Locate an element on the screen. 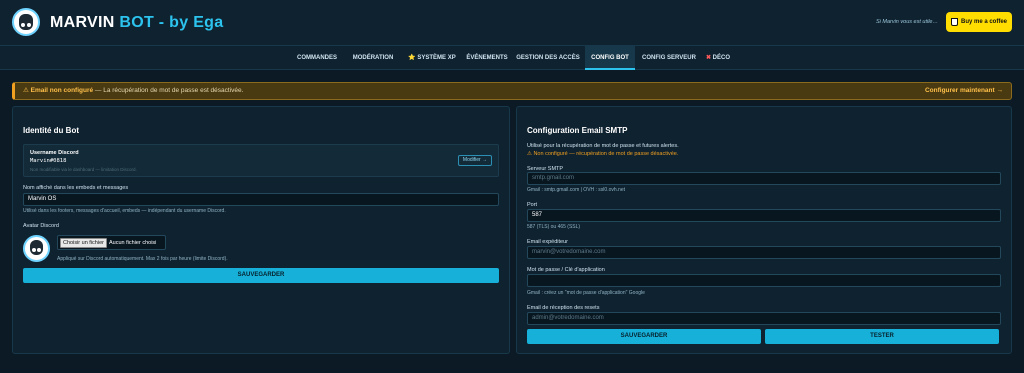 The image size is (1024, 373). brand-suffix: - by Ega is located at coordinates (189, 22).